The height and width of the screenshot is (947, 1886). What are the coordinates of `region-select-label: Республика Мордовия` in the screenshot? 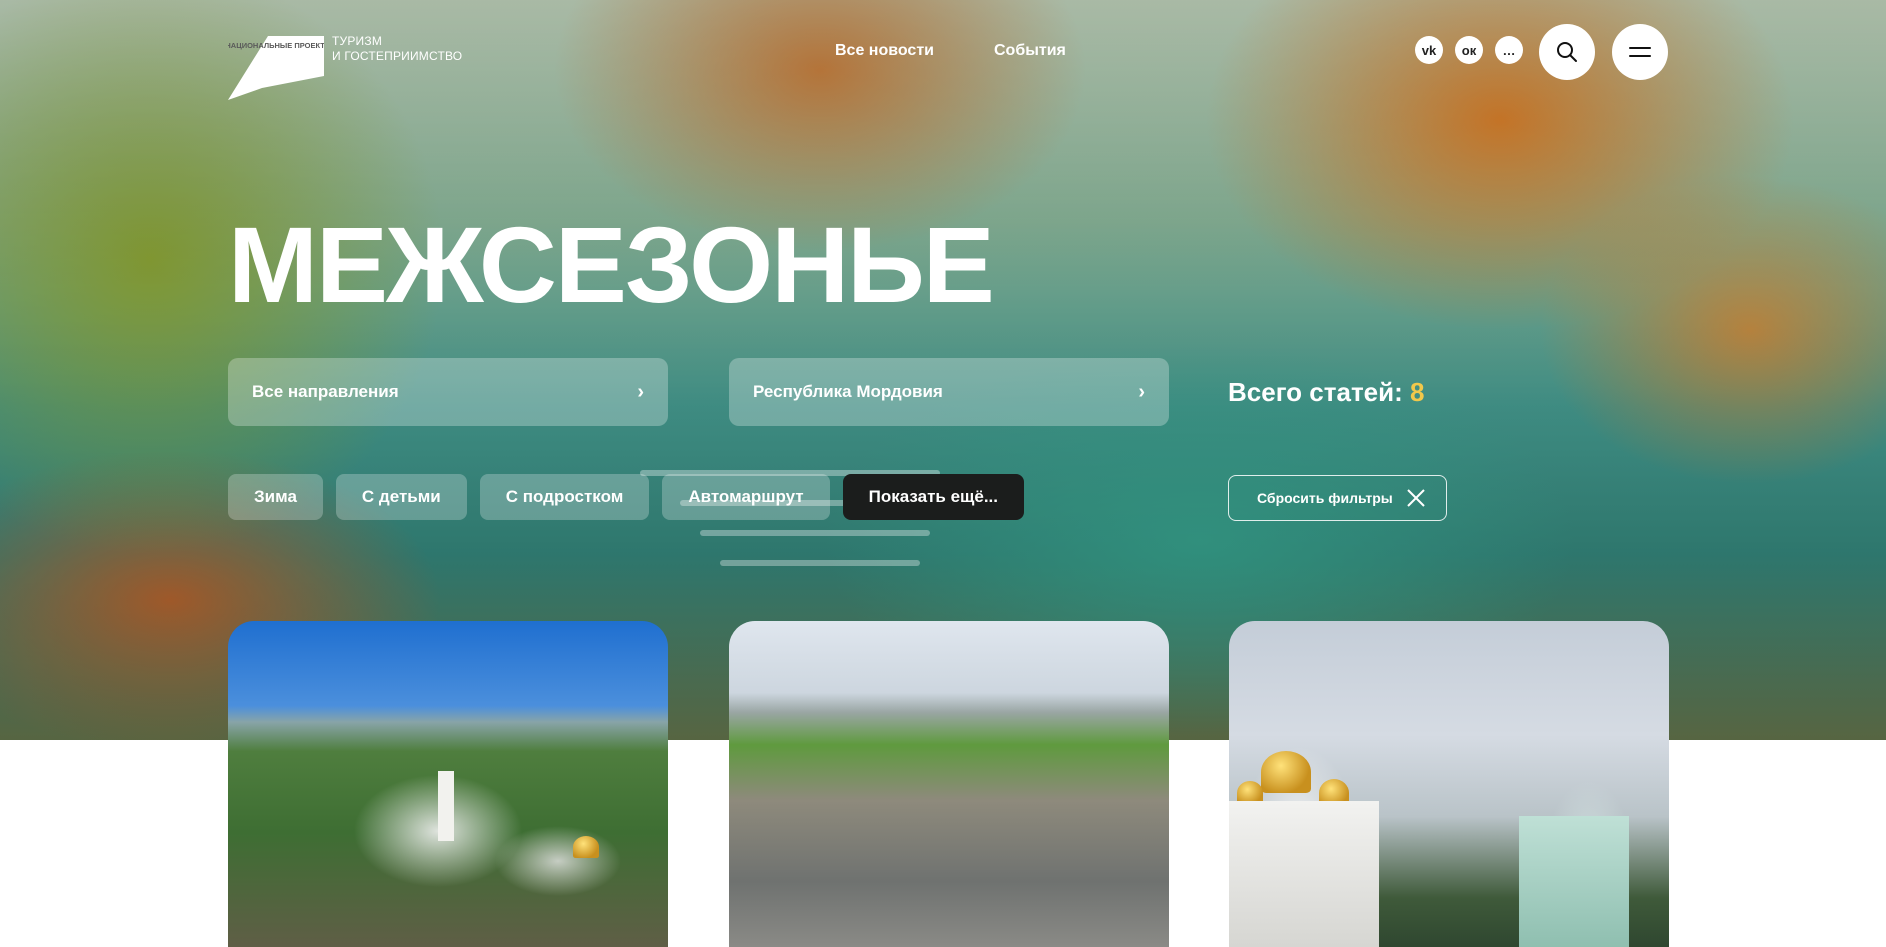 It's located at (848, 391).